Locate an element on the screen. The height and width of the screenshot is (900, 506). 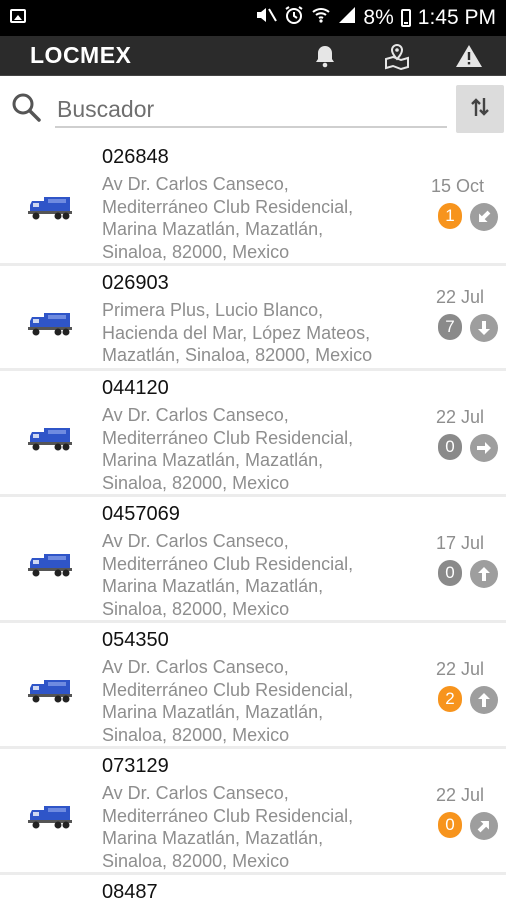
alert-count-badge: 1 is located at coordinates (450, 216).